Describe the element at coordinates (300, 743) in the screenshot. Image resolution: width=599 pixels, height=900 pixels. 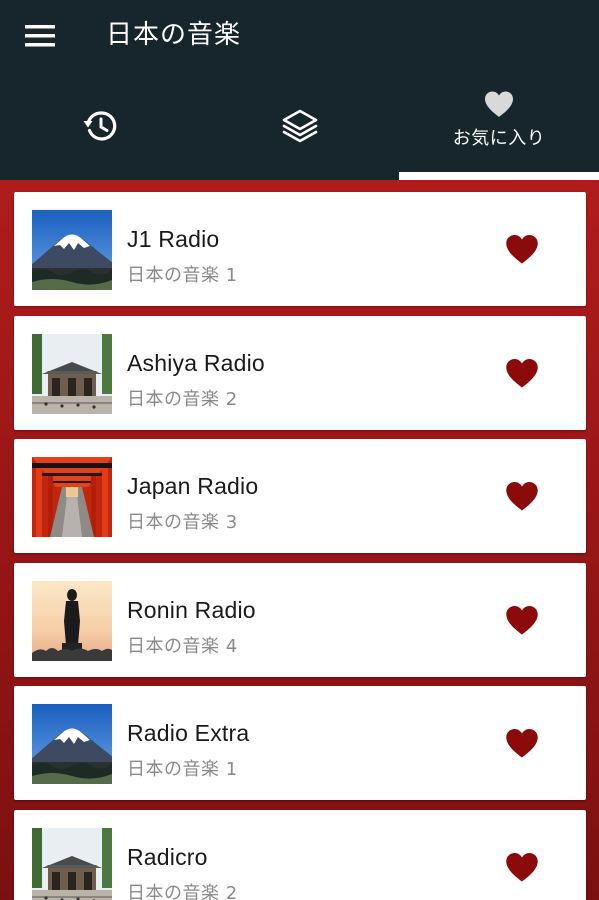
I see `station-card: Radio Extra 日本の音楽 1` at that location.